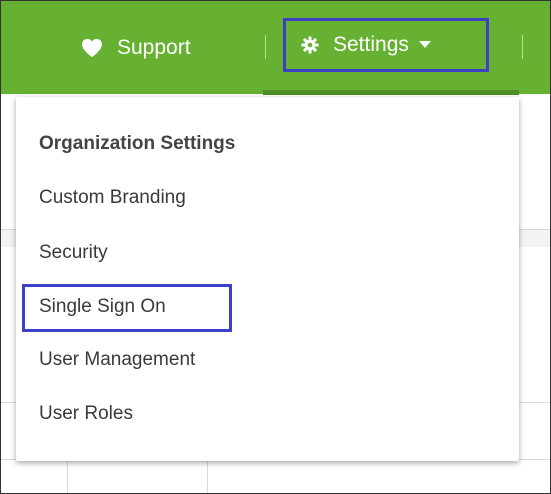 This screenshot has height=494, width=551. Describe the element at coordinates (386, 45) in the screenshot. I see `settings-highlight-box` at that location.